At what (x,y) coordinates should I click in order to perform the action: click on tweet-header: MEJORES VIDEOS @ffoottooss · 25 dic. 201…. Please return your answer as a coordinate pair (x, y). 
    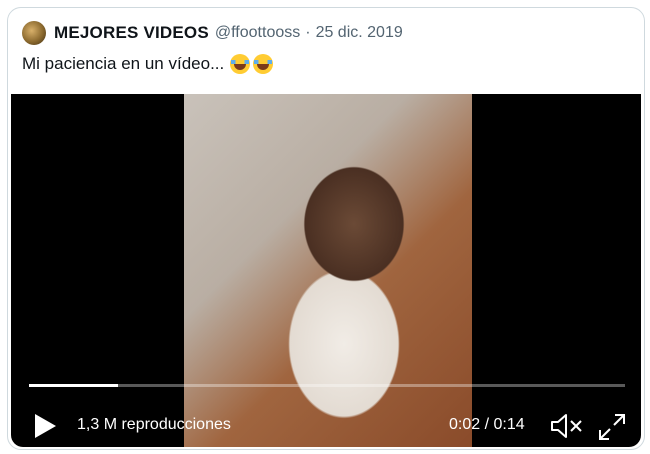
    Looking at the image, I should click on (212, 33).